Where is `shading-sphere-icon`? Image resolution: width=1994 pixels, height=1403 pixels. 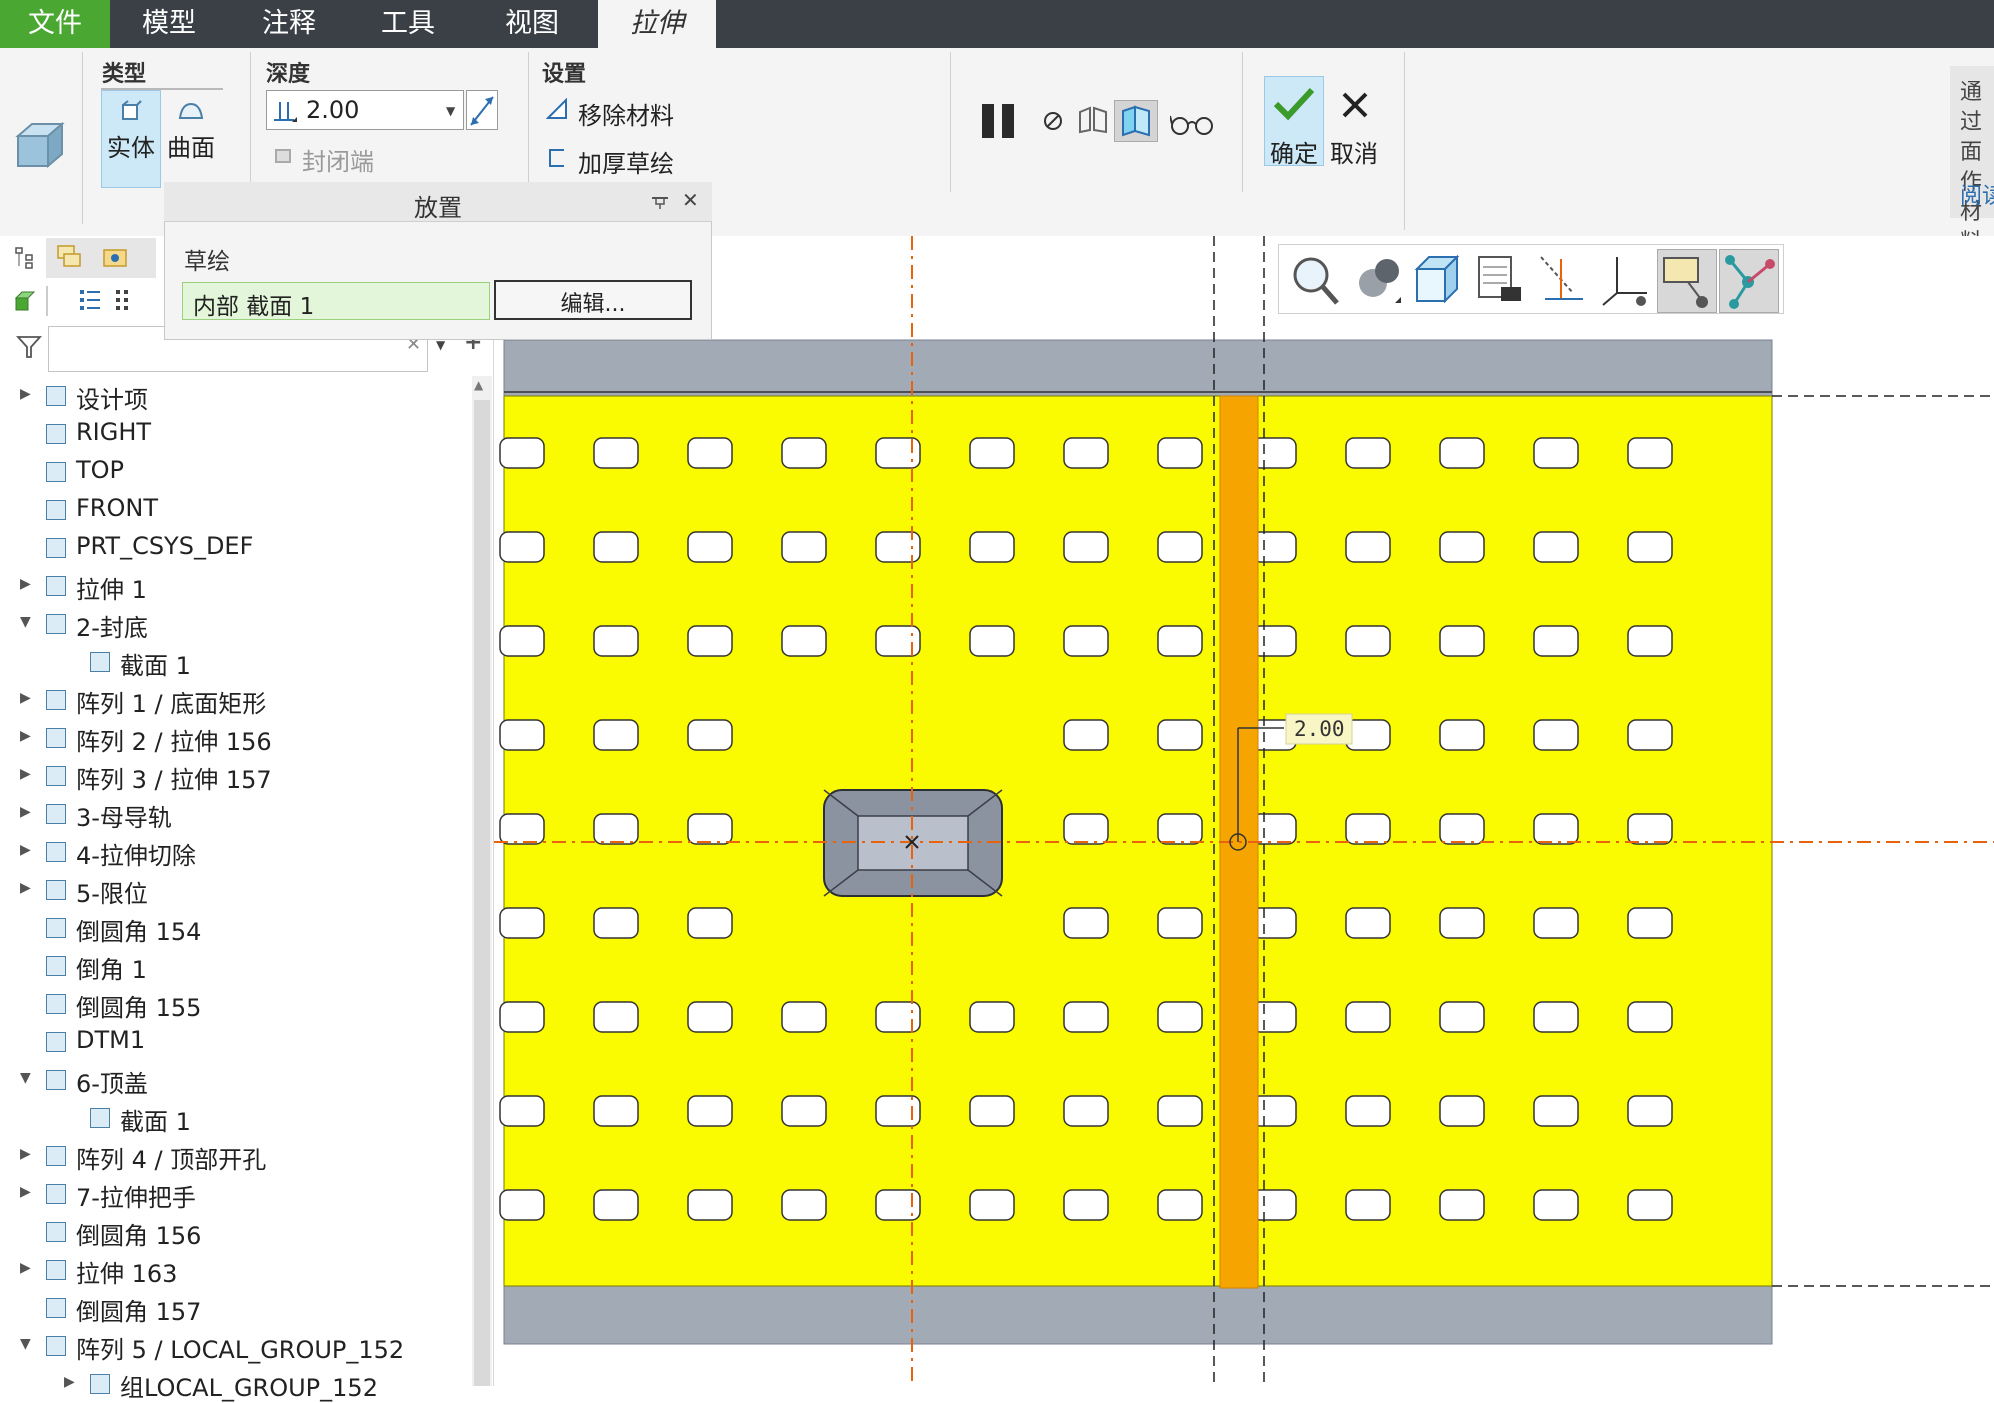
shading-sphere-icon is located at coordinates (1376, 280).